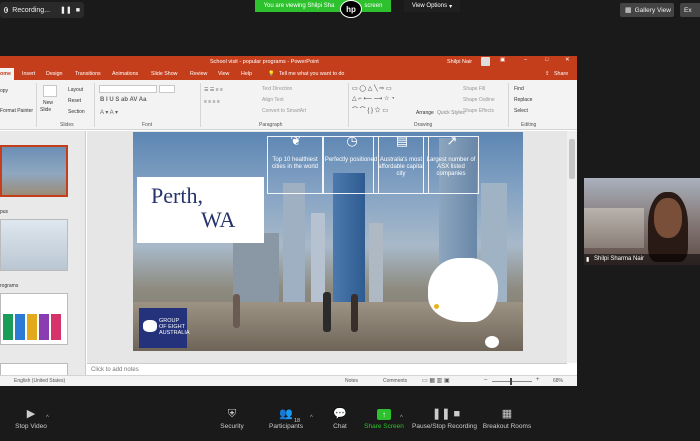 This screenshot has width=700, height=441. I want to click on tab-review: Review, so click(198, 74).